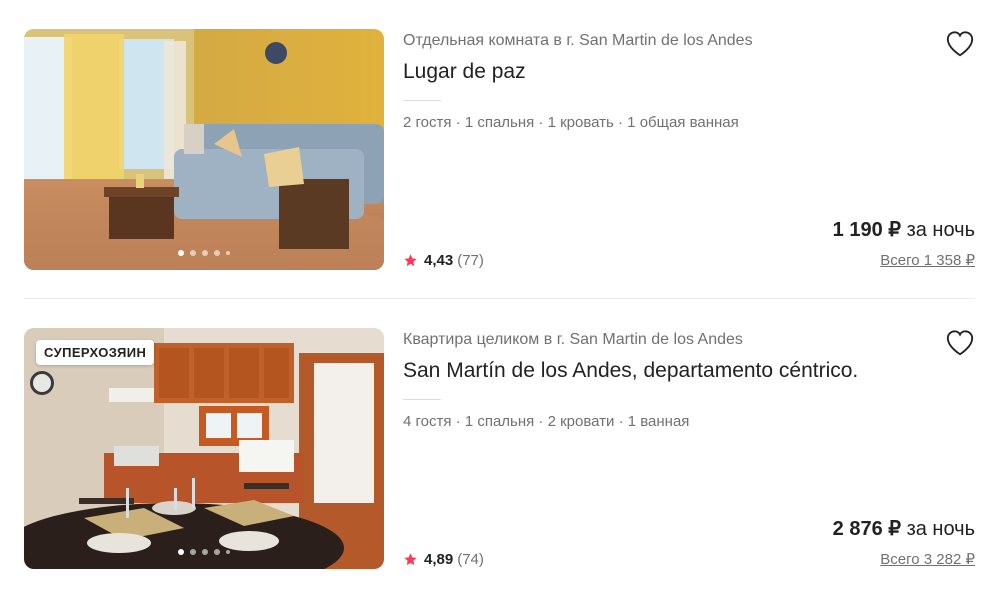  What do you see at coordinates (439, 559) in the screenshot?
I see `rating-value: 4,89` at bounding box center [439, 559].